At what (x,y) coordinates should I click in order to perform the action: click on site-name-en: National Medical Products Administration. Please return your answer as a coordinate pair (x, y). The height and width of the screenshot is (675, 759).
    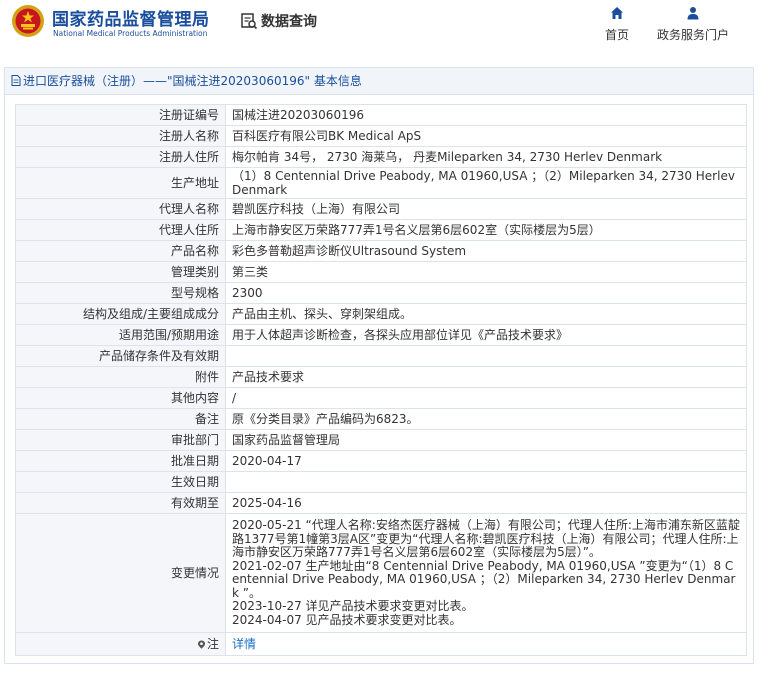
    Looking at the image, I should click on (130, 33).